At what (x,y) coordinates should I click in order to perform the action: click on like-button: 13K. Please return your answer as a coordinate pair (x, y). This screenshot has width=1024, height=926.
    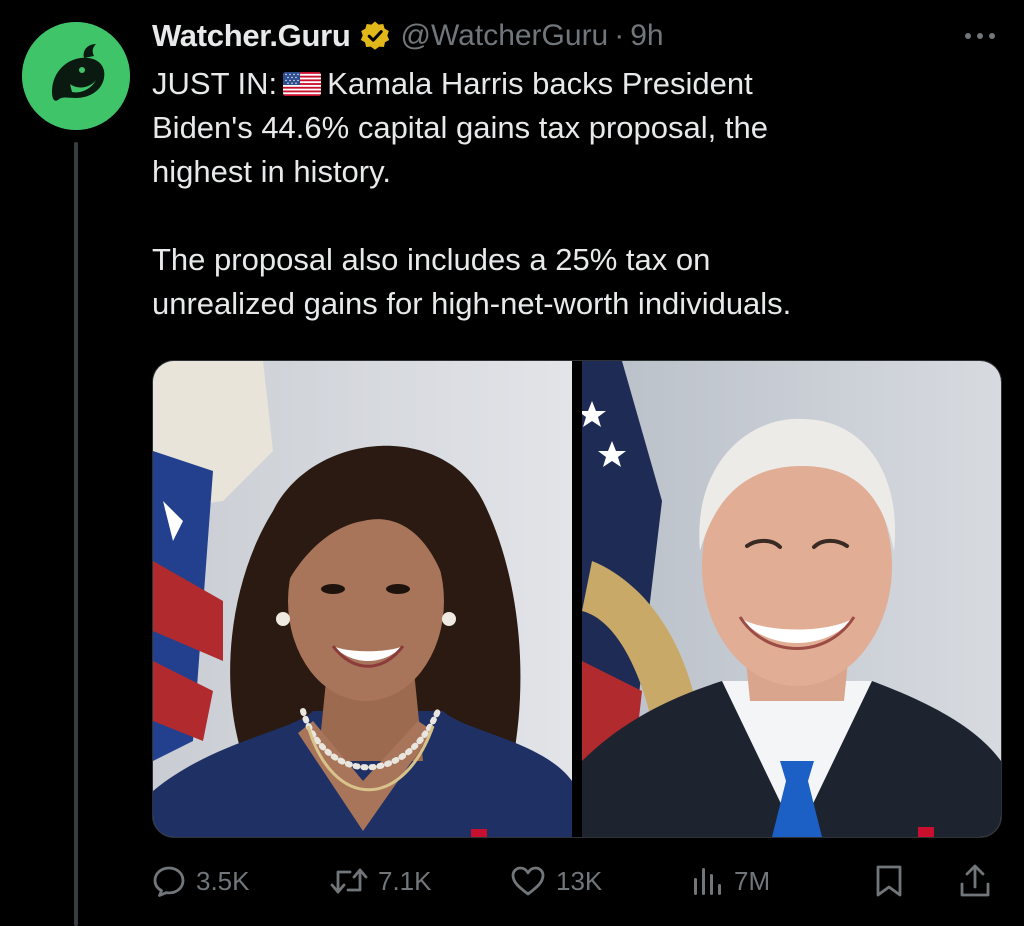
    Looking at the image, I should click on (556, 881).